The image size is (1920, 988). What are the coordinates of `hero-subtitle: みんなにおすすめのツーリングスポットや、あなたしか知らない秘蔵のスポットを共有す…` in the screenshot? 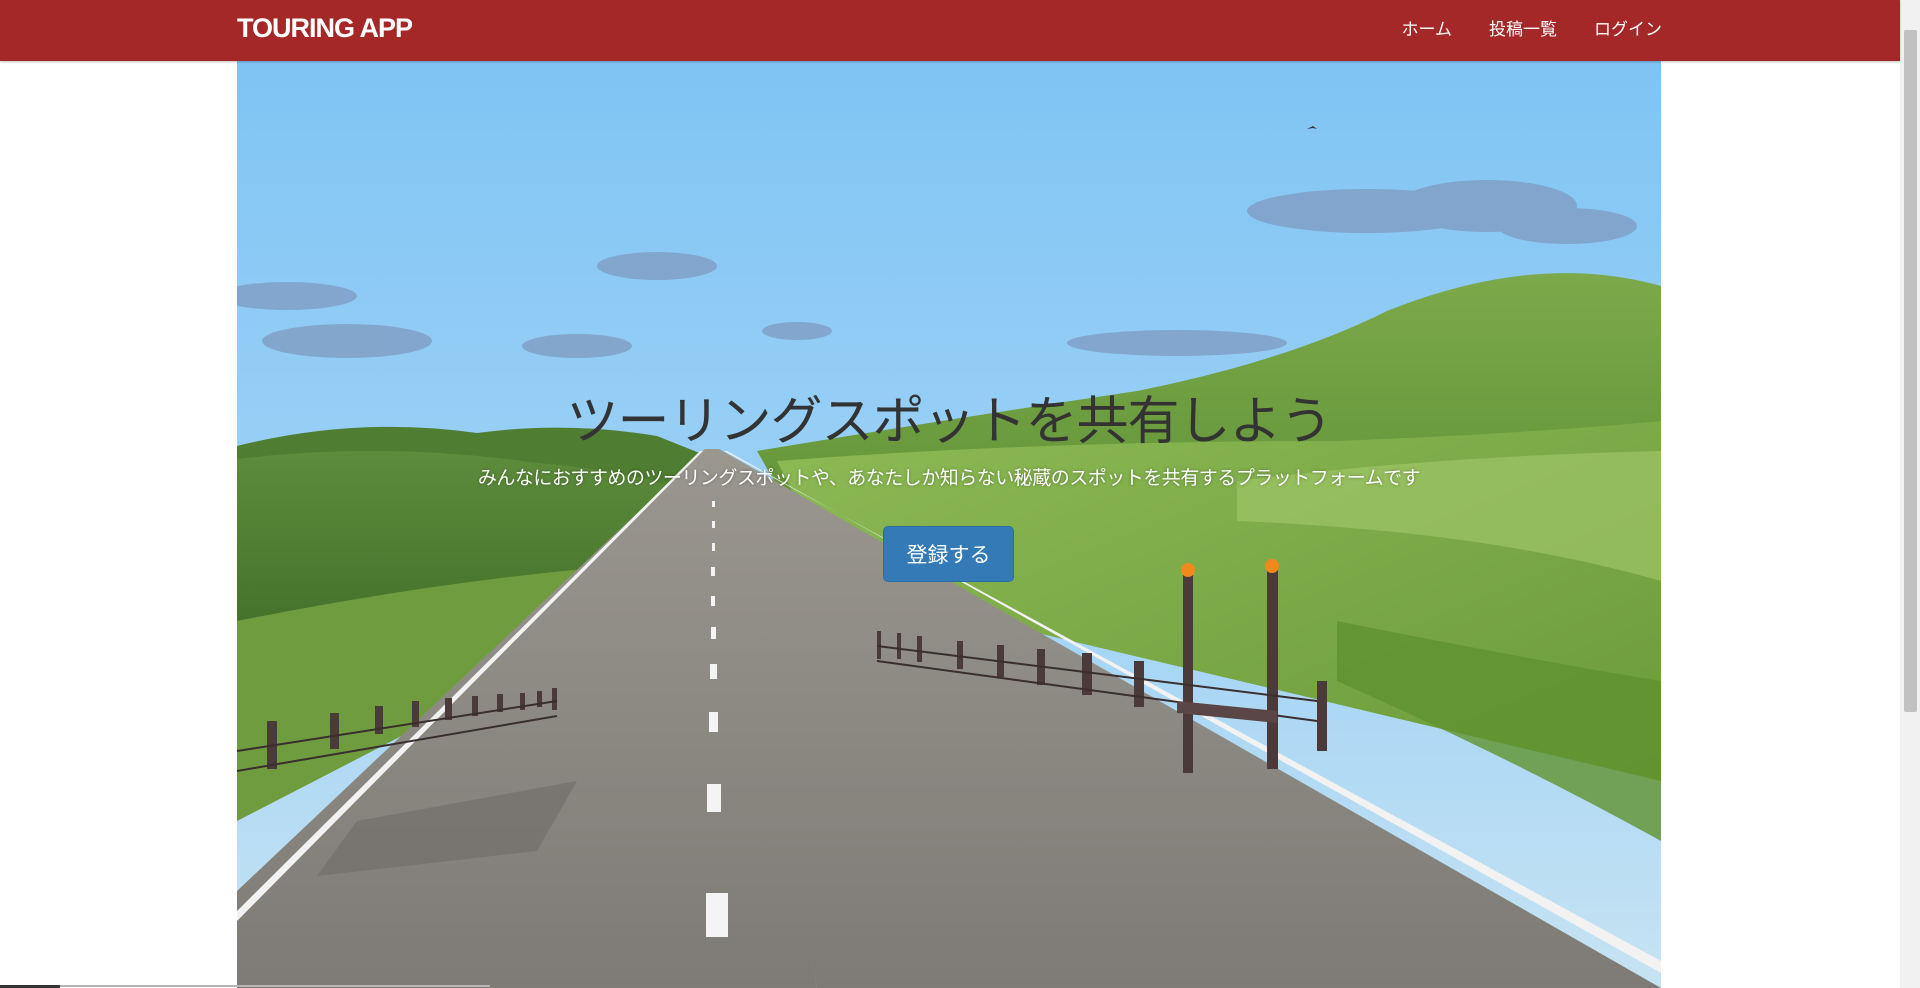 It's located at (949, 478).